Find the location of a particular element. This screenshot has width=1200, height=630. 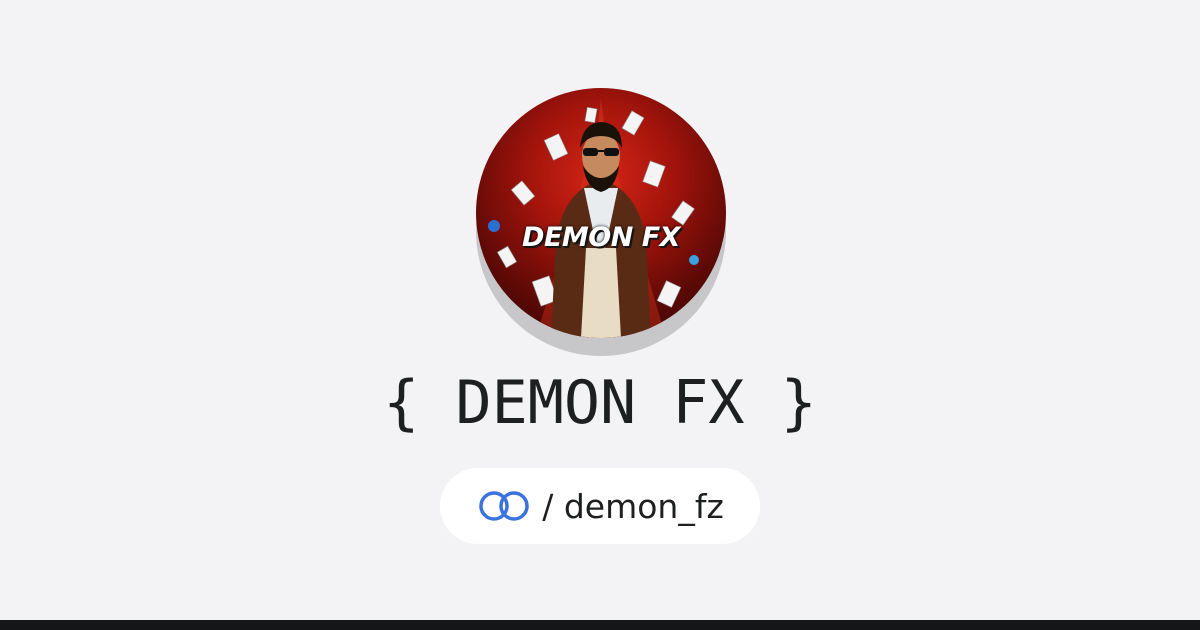

avatar-artwork is located at coordinates (593, 218).